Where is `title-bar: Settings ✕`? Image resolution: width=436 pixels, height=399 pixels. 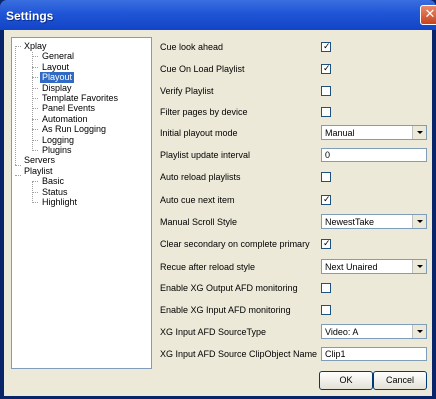
title-bar: Settings ✕ is located at coordinates (218, 15).